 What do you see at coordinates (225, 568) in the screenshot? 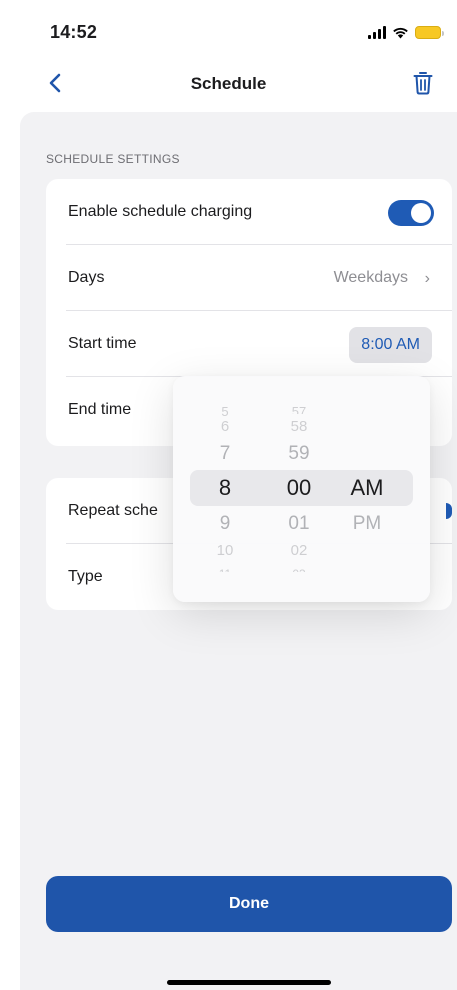
I see `hour-option: 11` at bounding box center [225, 568].